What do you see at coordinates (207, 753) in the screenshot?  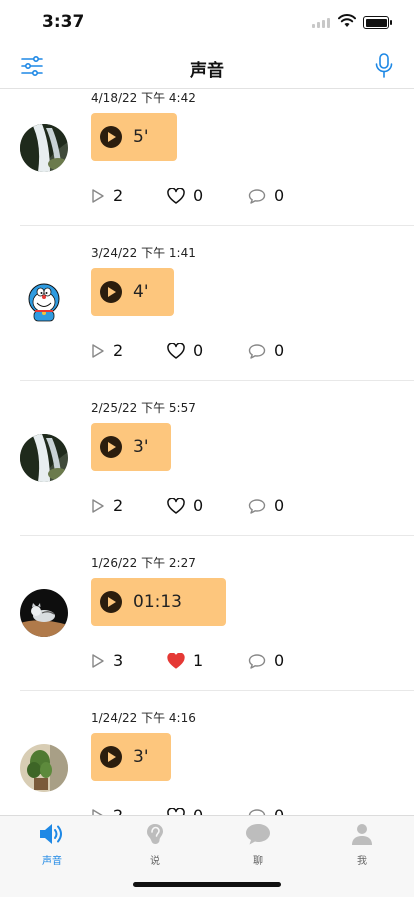 I see `list-item: 1/24/22 下午 4:16 3' 2 0 0` at bounding box center [207, 753].